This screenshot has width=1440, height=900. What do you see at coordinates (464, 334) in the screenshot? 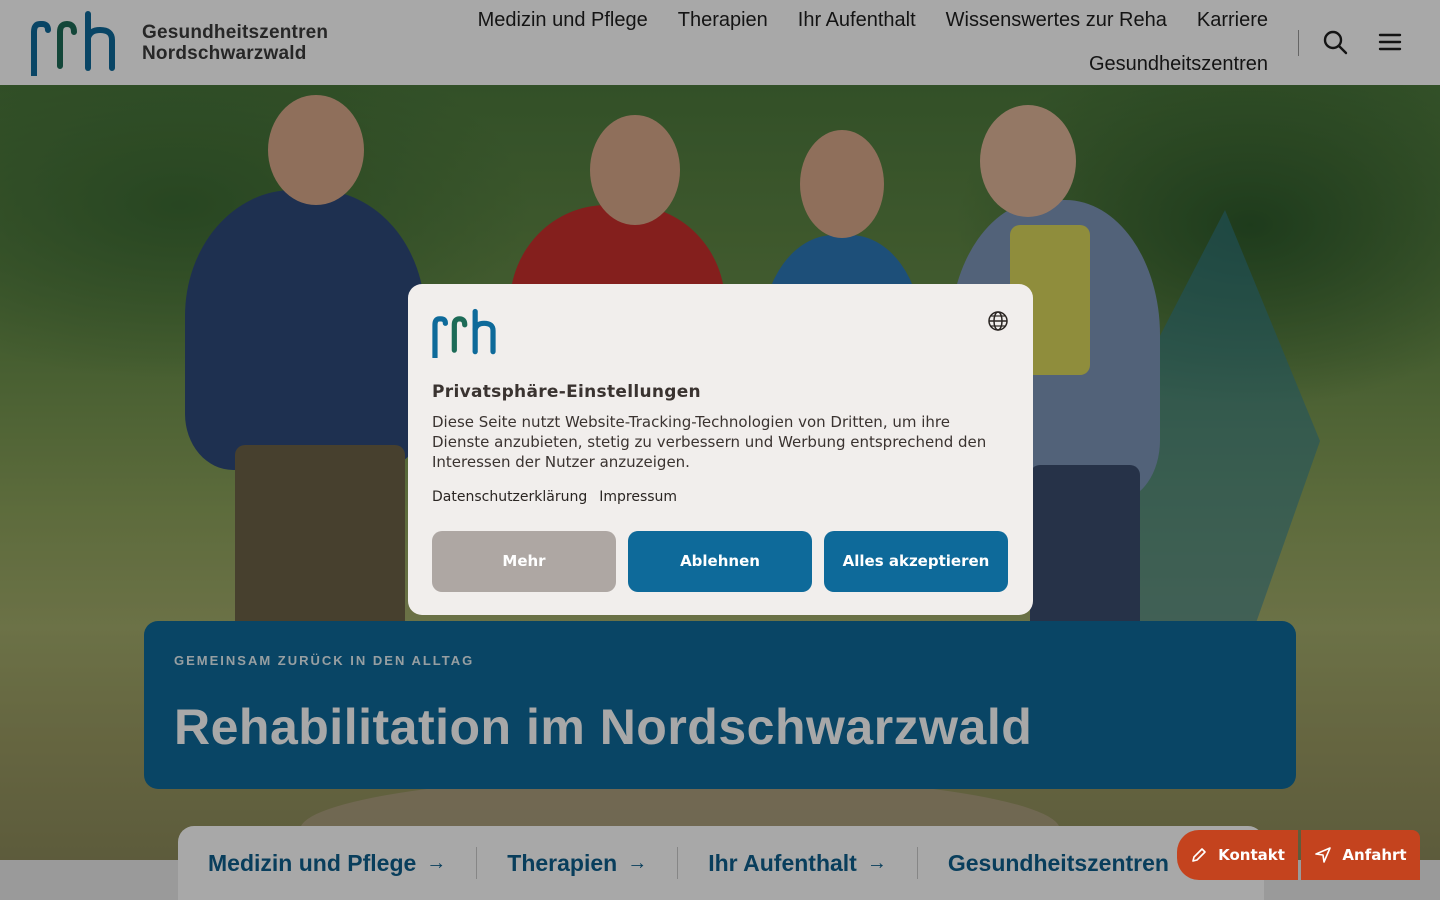
I see `srh-logo-mark` at bounding box center [464, 334].